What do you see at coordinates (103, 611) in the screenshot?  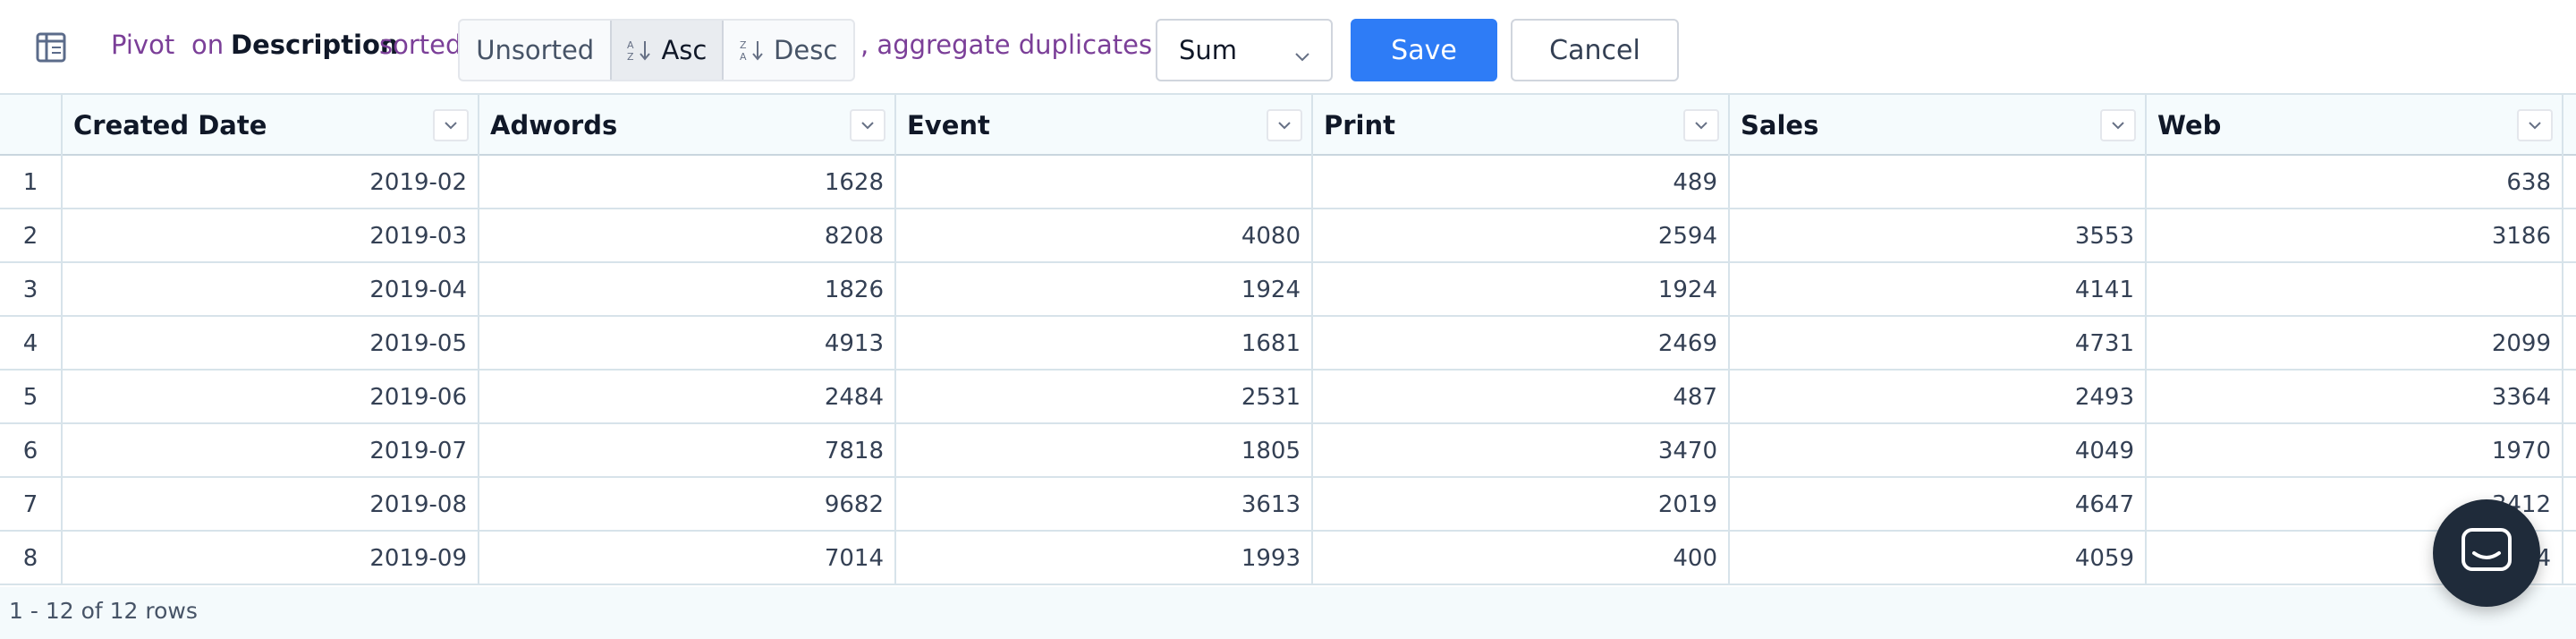 I see `row-count-label: 1 - 12 of 12 rows` at bounding box center [103, 611].